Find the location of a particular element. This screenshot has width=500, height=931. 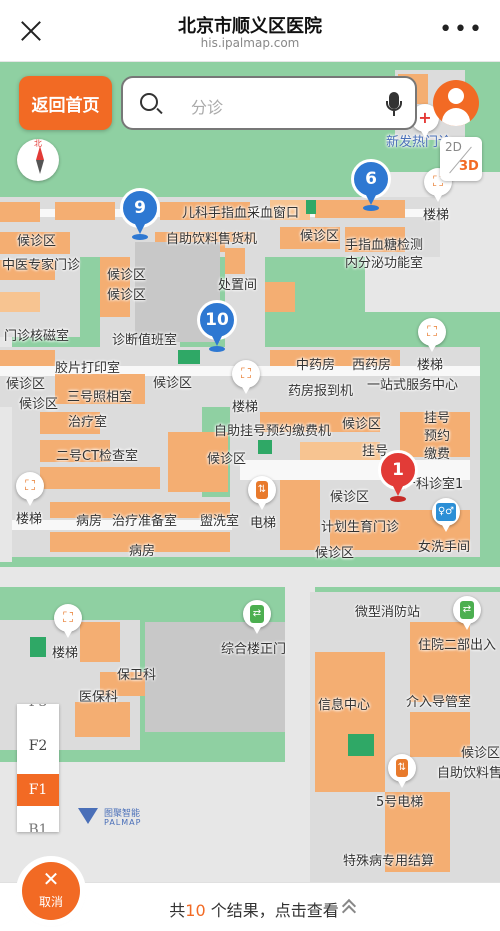

map-label: 缴费 is located at coordinates (437, 455).